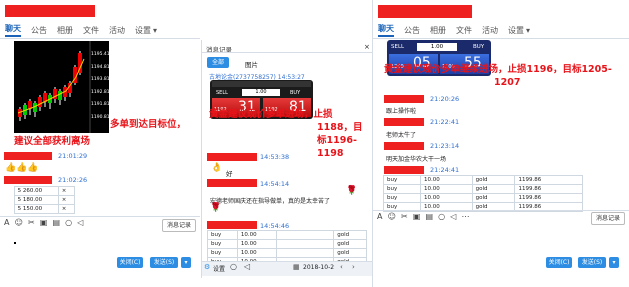 The width and height of the screenshot is (629, 287). Describe the element at coordinates (416, 159) in the screenshot. I see `message-text: 明天加金华农大干一场` at that location.